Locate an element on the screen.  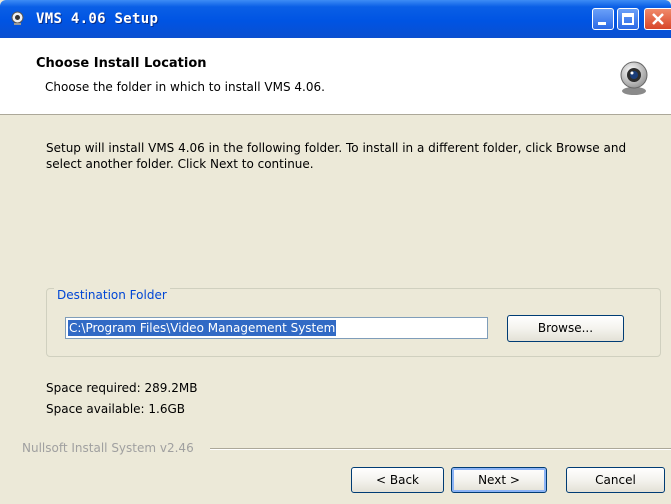
window-title: VMS 4.06 Setup is located at coordinates (97, 19).